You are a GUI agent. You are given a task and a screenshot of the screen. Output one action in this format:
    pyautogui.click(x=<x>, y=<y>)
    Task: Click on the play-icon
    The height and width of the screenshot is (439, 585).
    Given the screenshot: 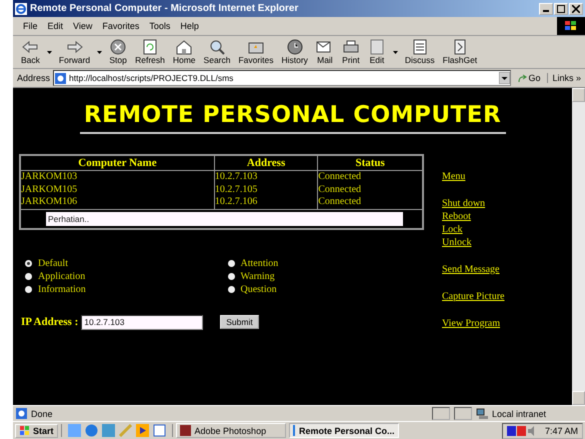 What is the action you would take?
    pyautogui.click(x=142, y=430)
    